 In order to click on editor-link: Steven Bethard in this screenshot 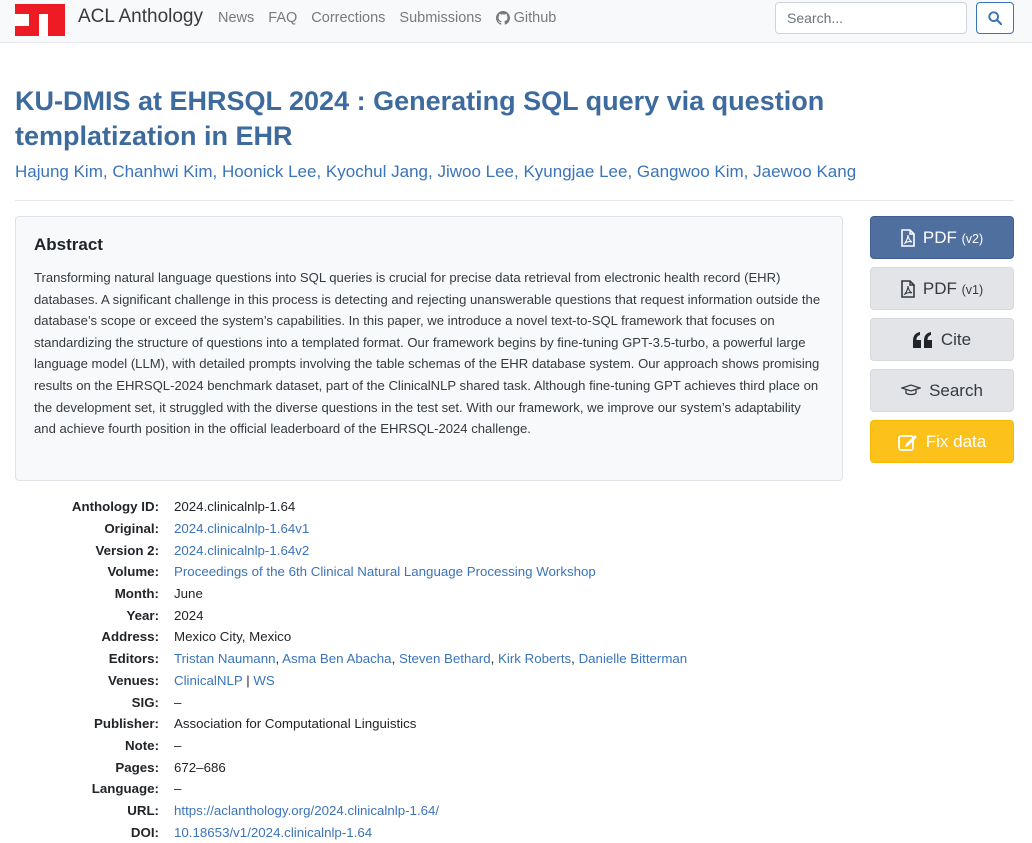, I will do `click(445, 658)`.